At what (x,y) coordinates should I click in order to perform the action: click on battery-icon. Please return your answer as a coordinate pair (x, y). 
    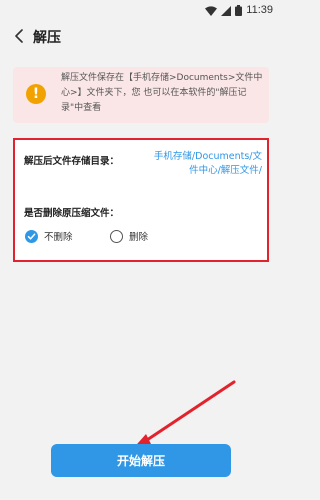
    Looking at the image, I should click on (239, 10).